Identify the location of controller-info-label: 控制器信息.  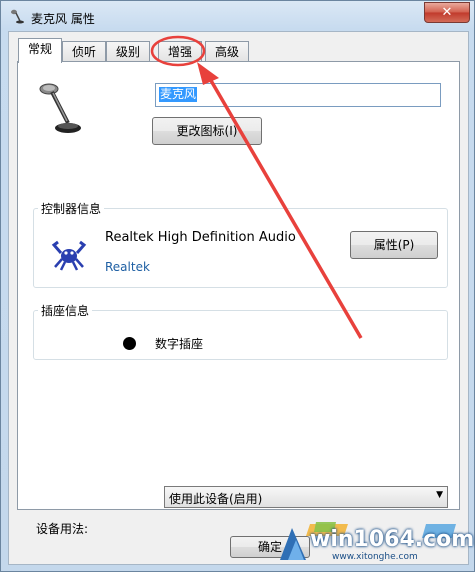
(71, 208).